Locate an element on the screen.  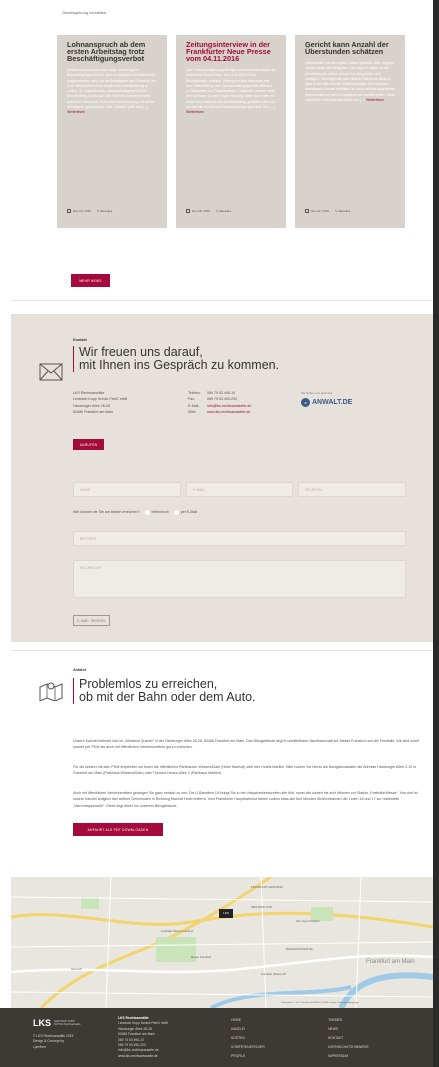
radio-phone is located at coordinates (147, 512).